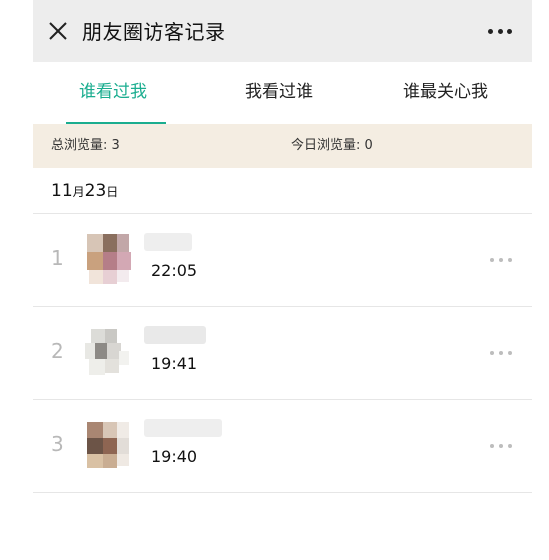 The height and width of the screenshot is (560, 549). What do you see at coordinates (174, 270) in the screenshot?
I see `visit-time: 22:05` at bounding box center [174, 270].